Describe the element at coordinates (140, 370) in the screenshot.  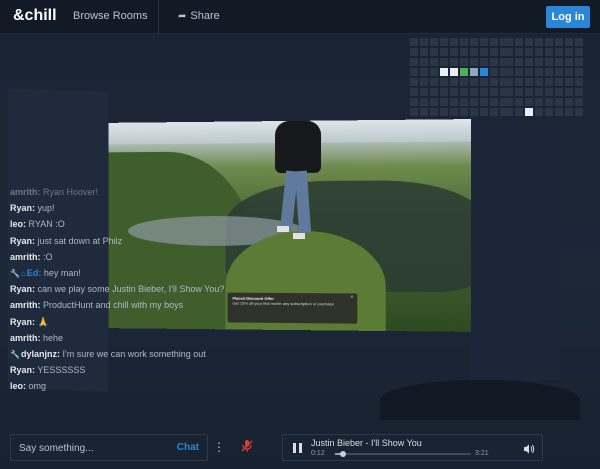
I see `chat-message: Ryan: YESSSSSS` at that location.